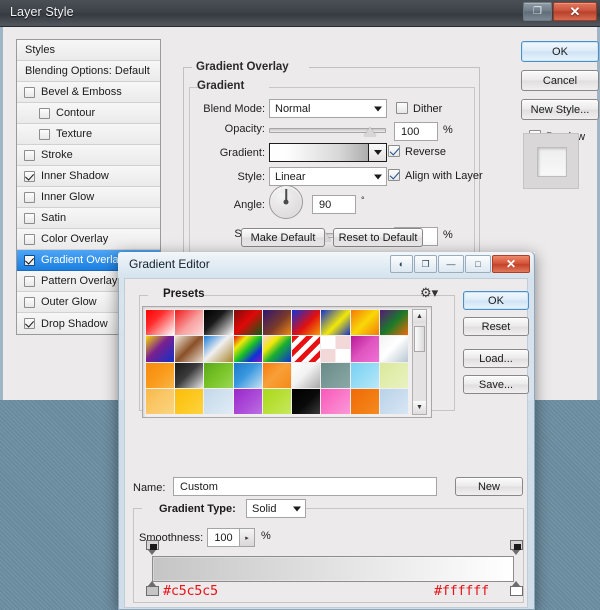  What do you see at coordinates (283, 237) in the screenshot?
I see `make-default-button: Make Default` at bounding box center [283, 237].